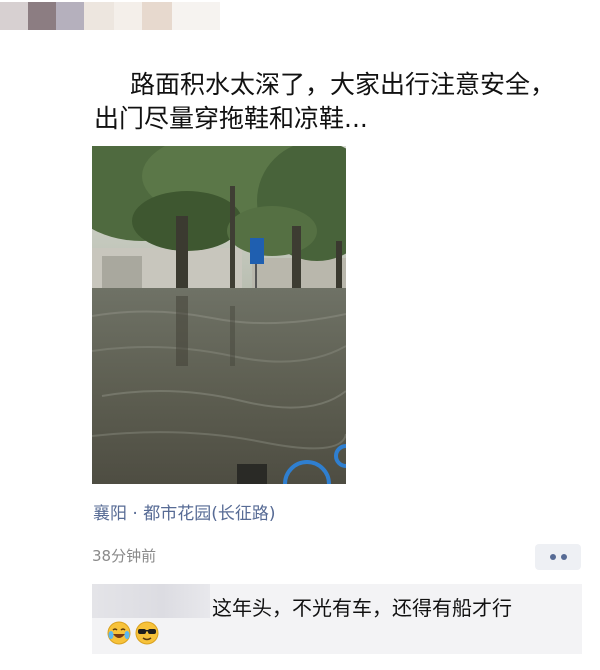  Describe the element at coordinates (362, 608) in the screenshot. I see `comment-text: 这年头，不光有车，还得有船才行` at that location.